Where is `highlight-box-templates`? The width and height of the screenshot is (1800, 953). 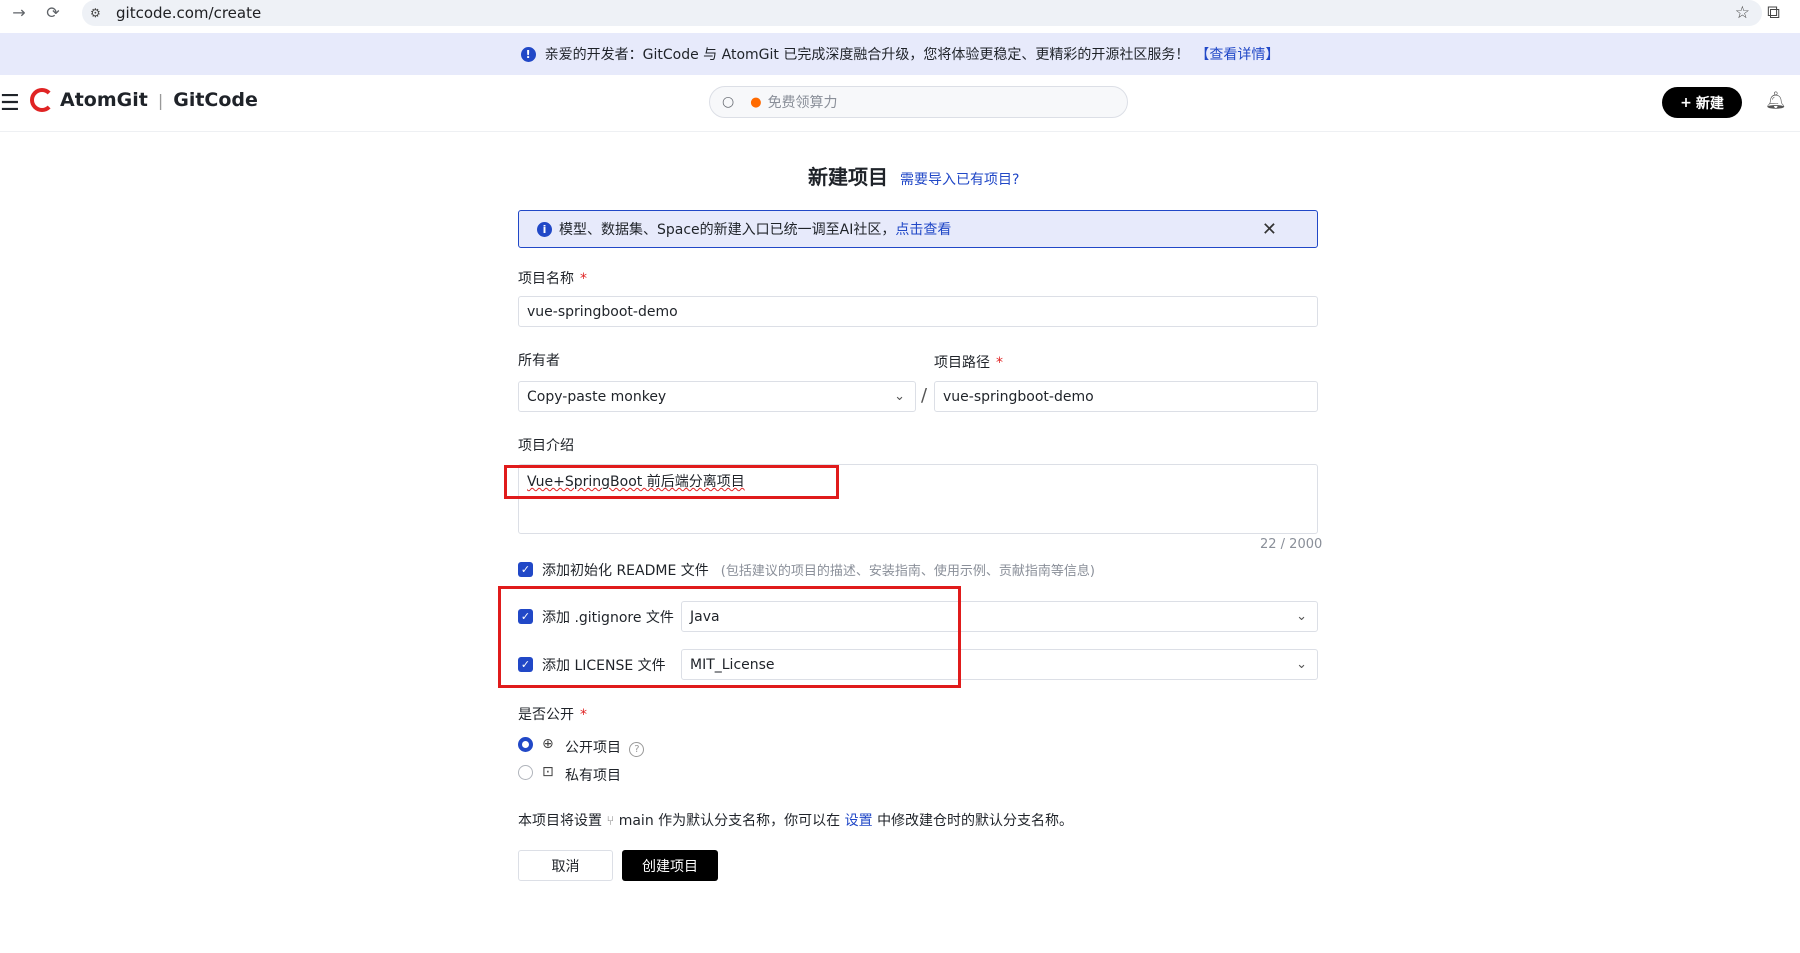
highlight-box-templates is located at coordinates (729, 637).